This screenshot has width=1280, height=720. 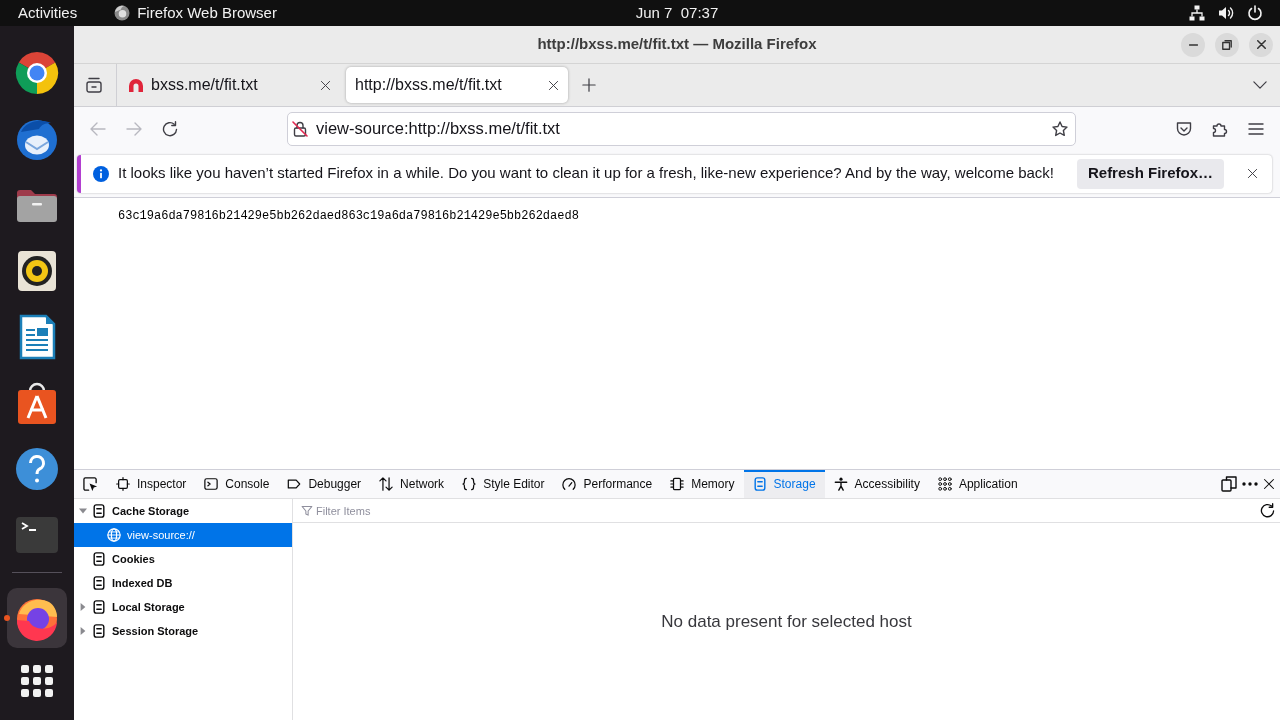 I want to click on app-grid-icon, so click(x=37, y=681).